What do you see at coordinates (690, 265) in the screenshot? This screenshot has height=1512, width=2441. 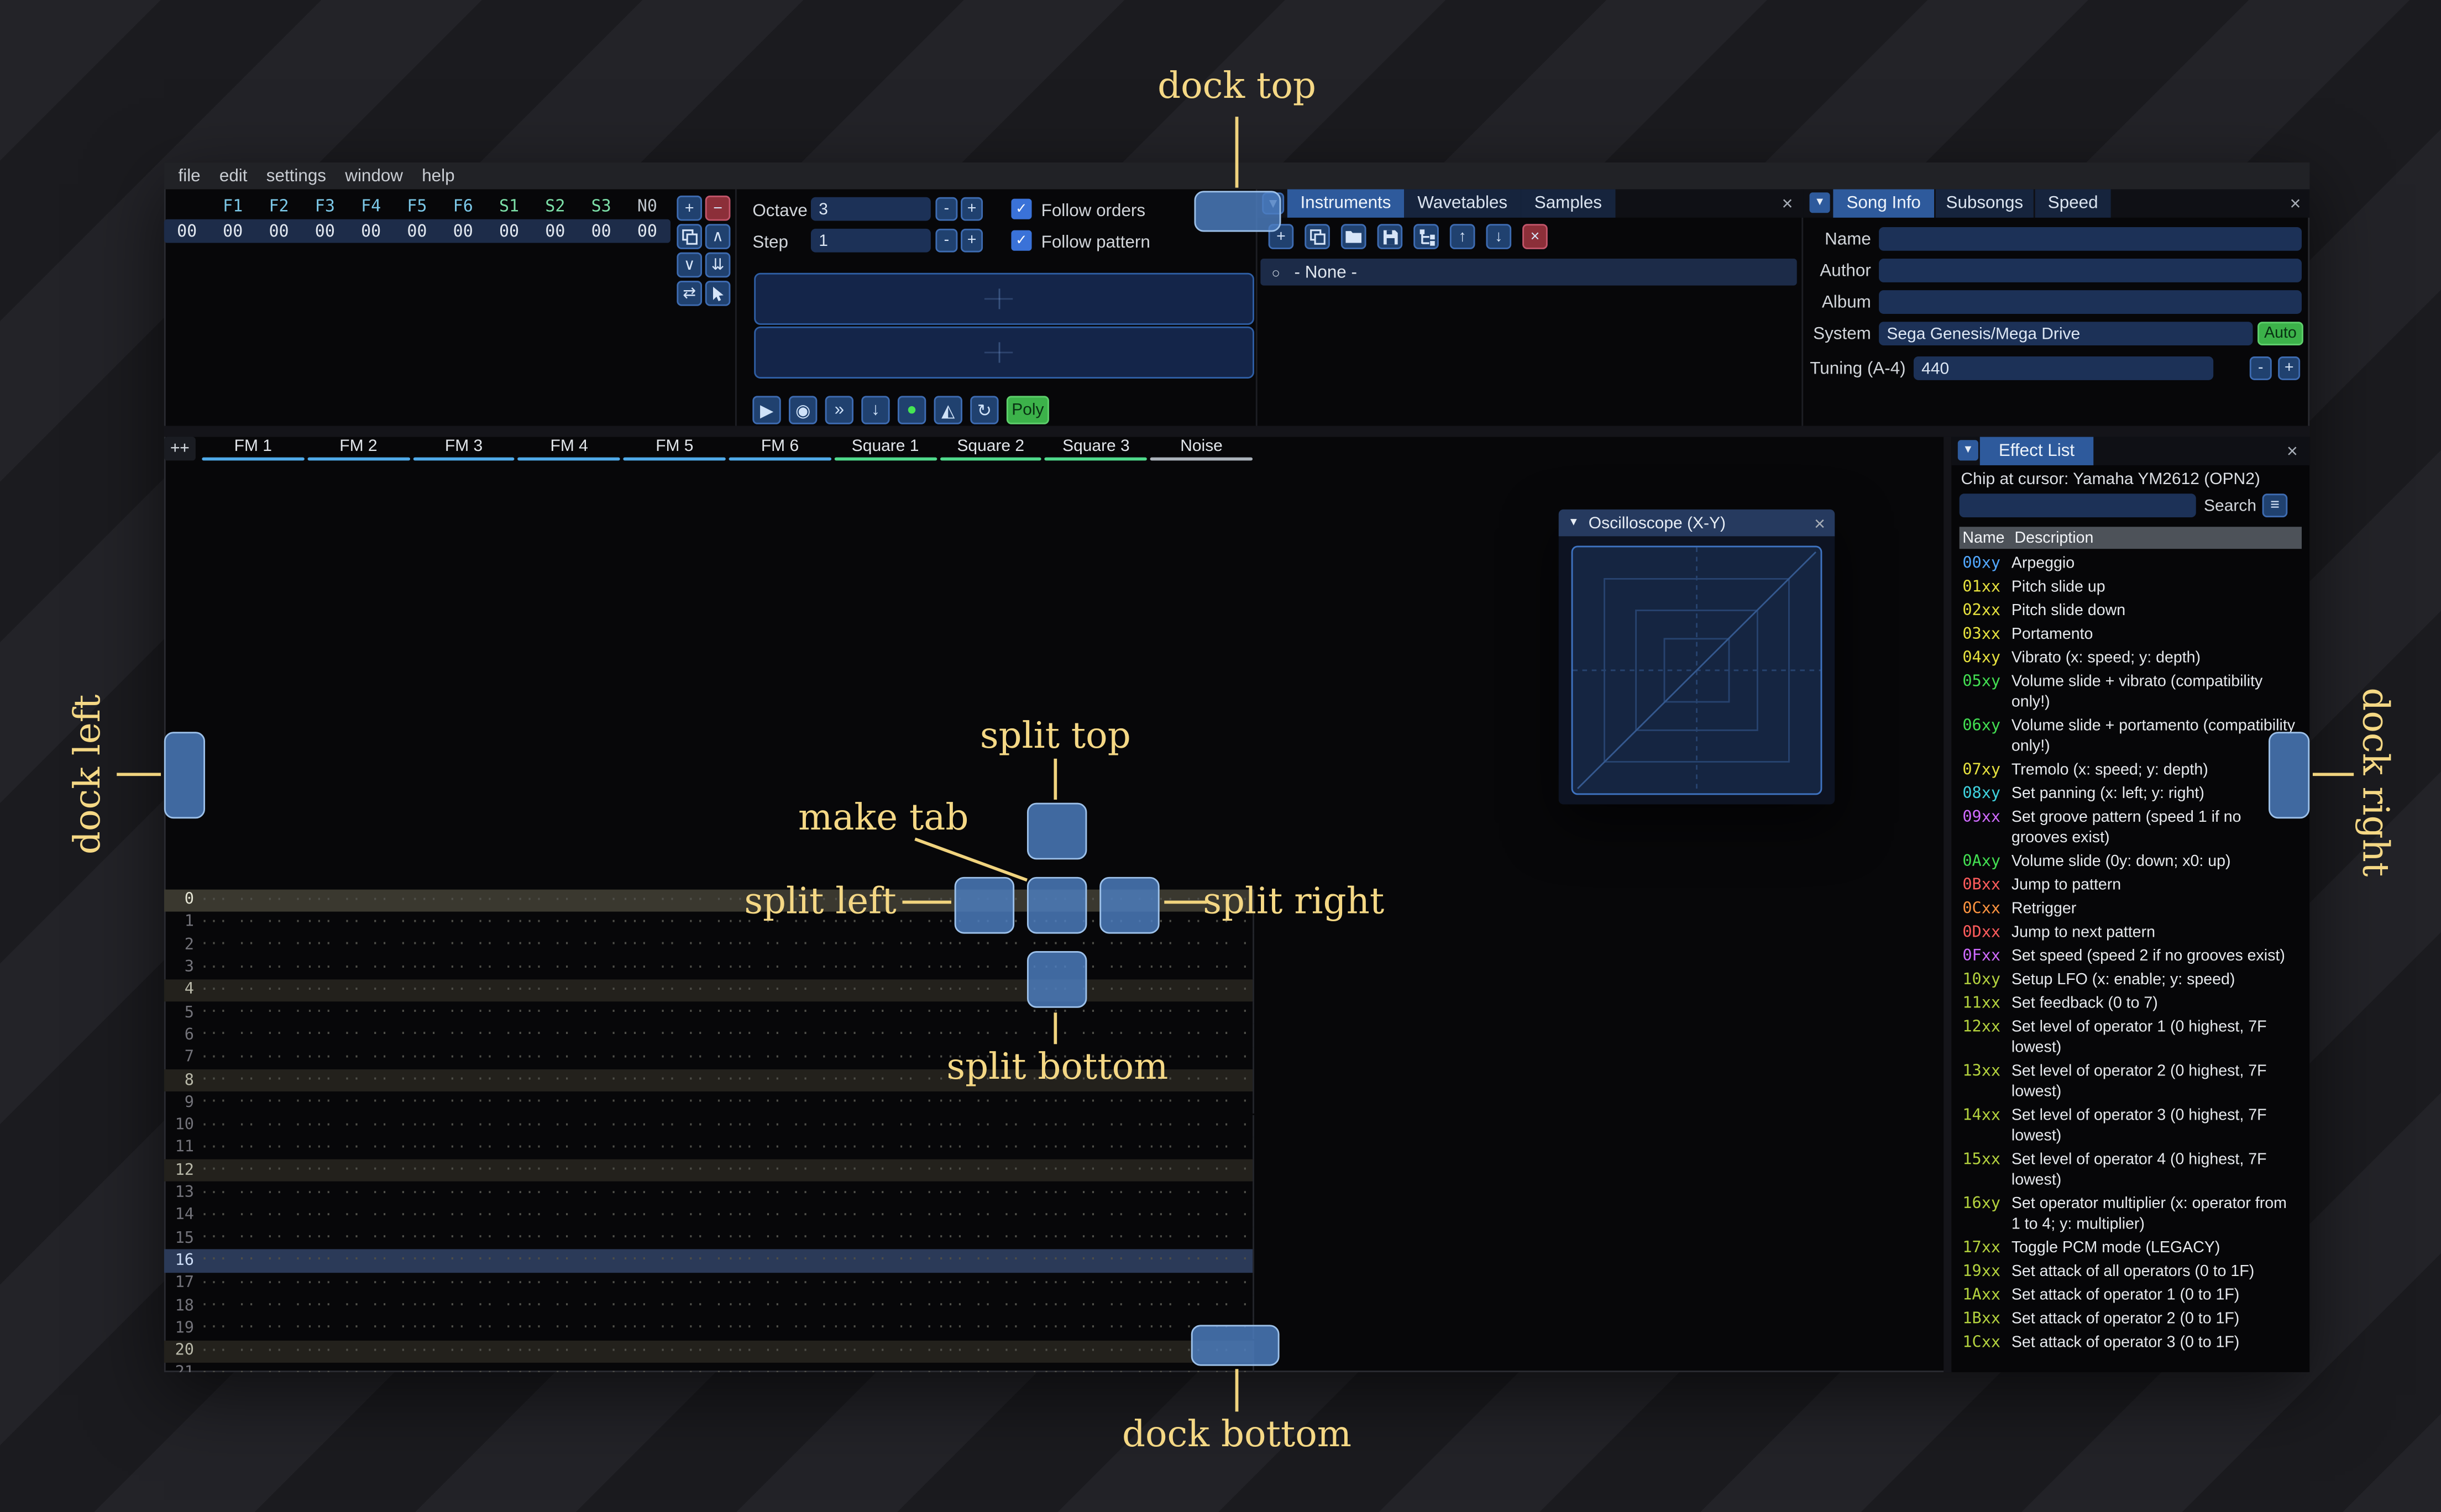 I see `move-order-down-button: ∨` at bounding box center [690, 265].